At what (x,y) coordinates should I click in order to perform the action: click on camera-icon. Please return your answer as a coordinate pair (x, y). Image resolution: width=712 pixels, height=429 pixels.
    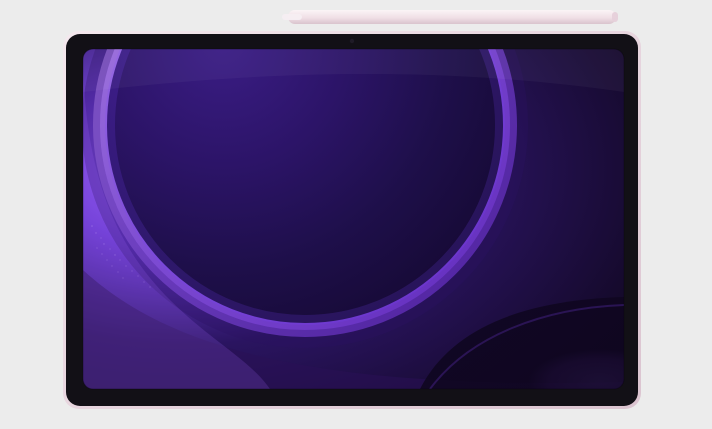
    Looking at the image, I should click on (352, 41).